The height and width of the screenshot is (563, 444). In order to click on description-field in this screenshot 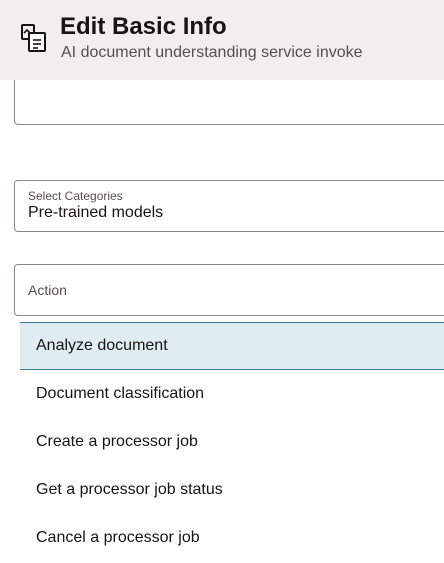, I will do `click(229, 102)`.